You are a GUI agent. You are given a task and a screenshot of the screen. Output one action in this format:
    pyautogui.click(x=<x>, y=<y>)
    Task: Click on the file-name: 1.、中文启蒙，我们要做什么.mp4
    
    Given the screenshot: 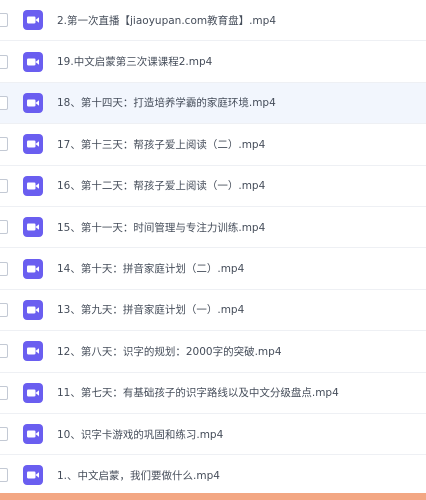 What is the action you would take?
    pyautogui.click(x=138, y=475)
    